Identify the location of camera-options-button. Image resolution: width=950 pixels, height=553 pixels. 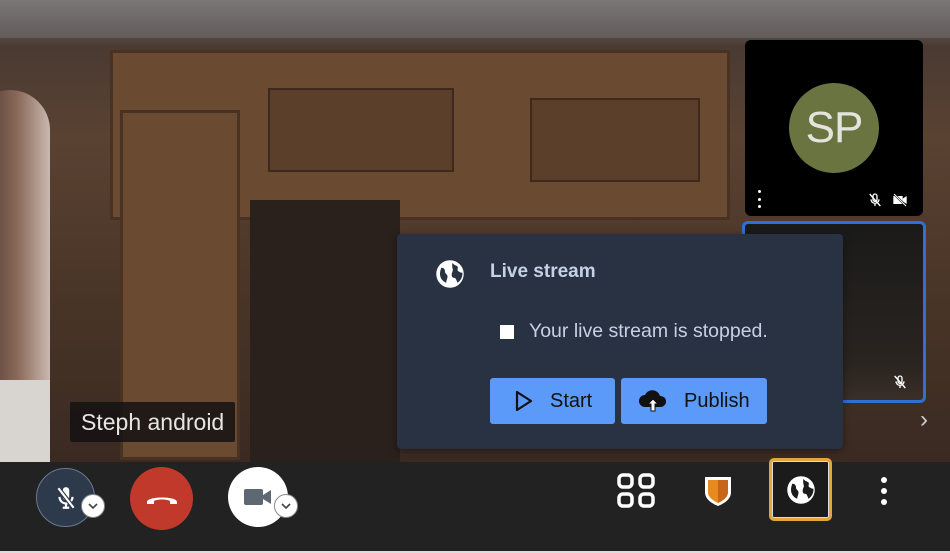
(286, 506).